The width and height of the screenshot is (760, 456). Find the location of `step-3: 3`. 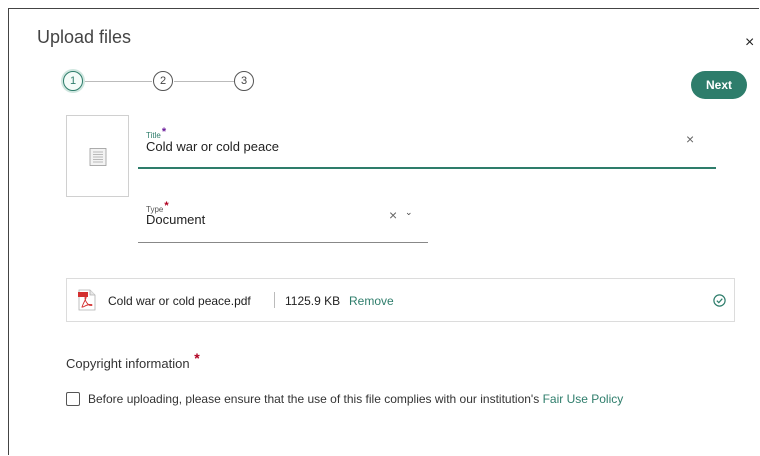

step-3: 3 is located at coordinates (244, 81).